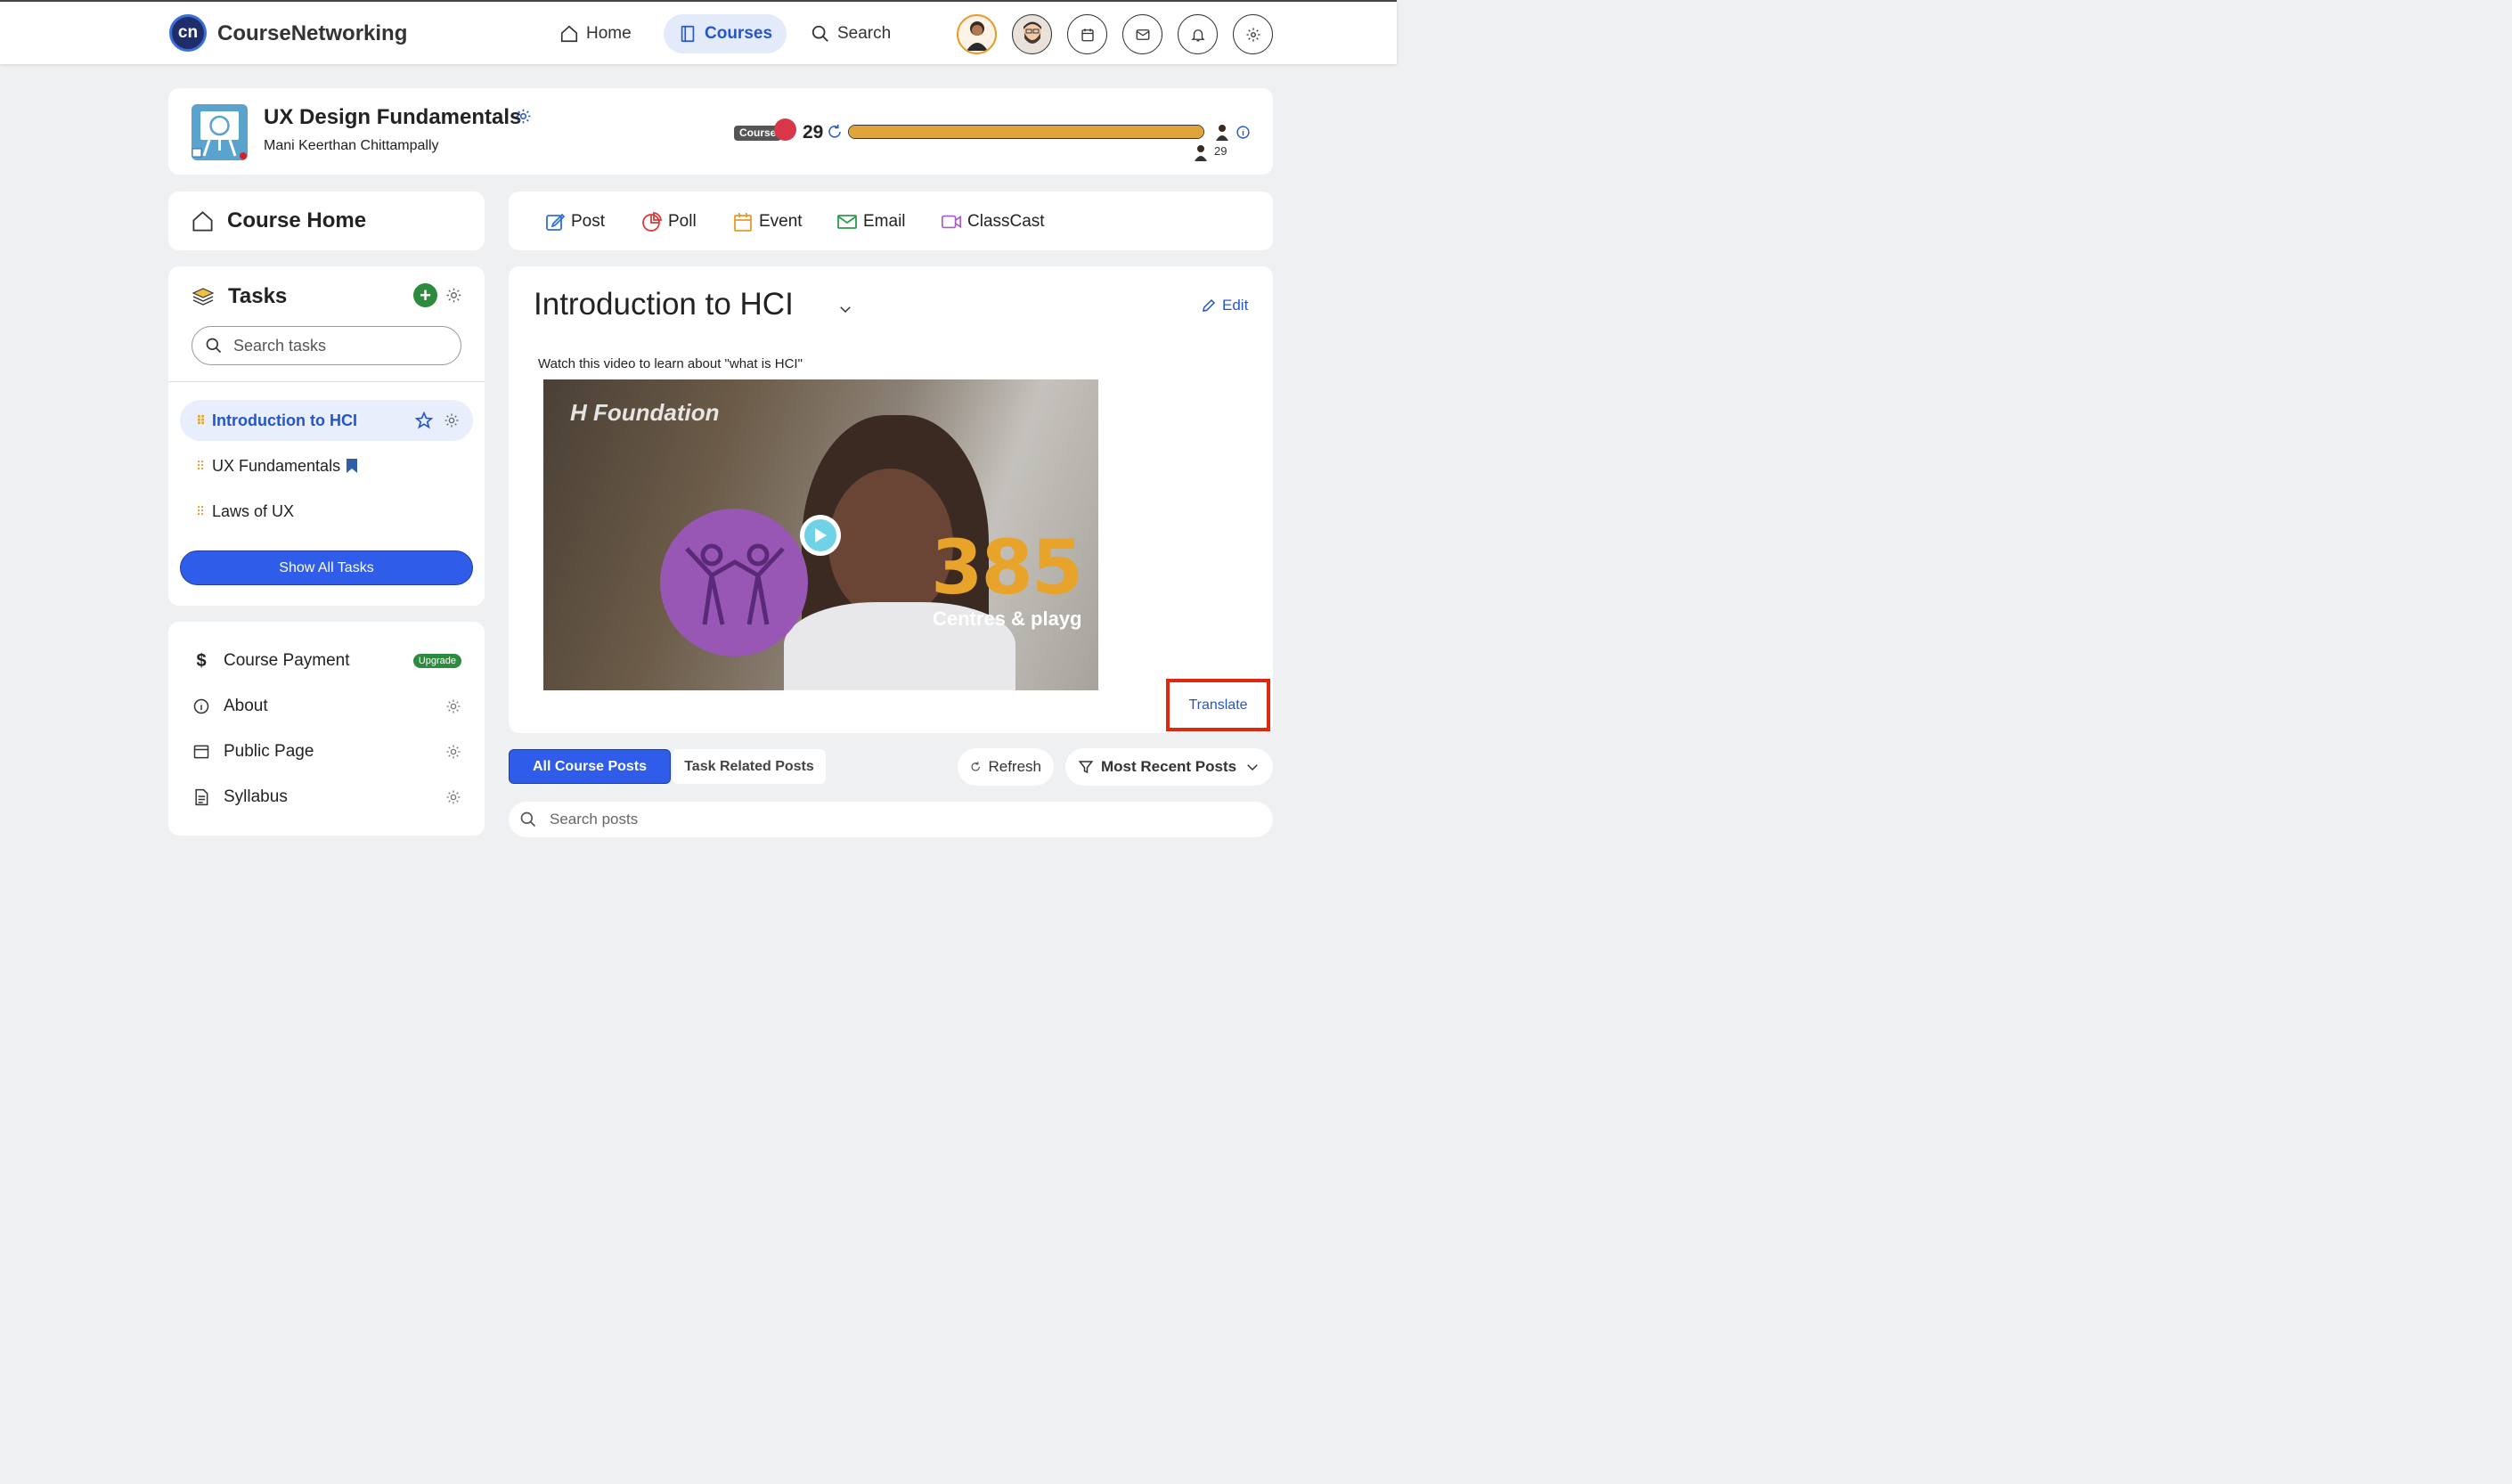 This screenshot has height=1484, width=2512. I want to click on person-icon, so click(977, 35).